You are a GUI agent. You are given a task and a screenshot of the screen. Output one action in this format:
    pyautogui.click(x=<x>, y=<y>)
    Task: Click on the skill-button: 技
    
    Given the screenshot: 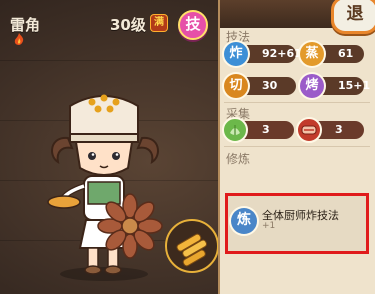 What is the action you would take?
    pyautogui.click(x=193, y=25)
    